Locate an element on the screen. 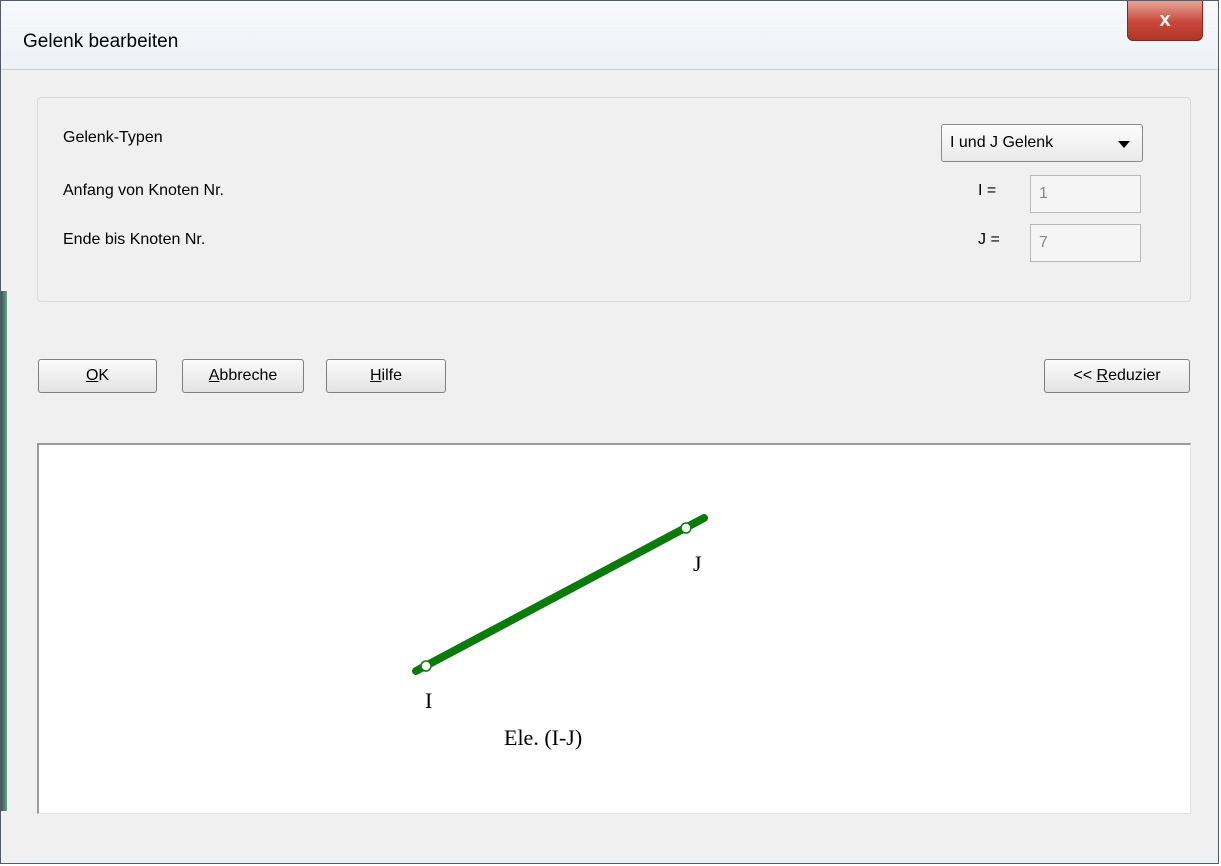 The image size is (1221, 866). close-icon: x is located at coordinates (1165, 20).